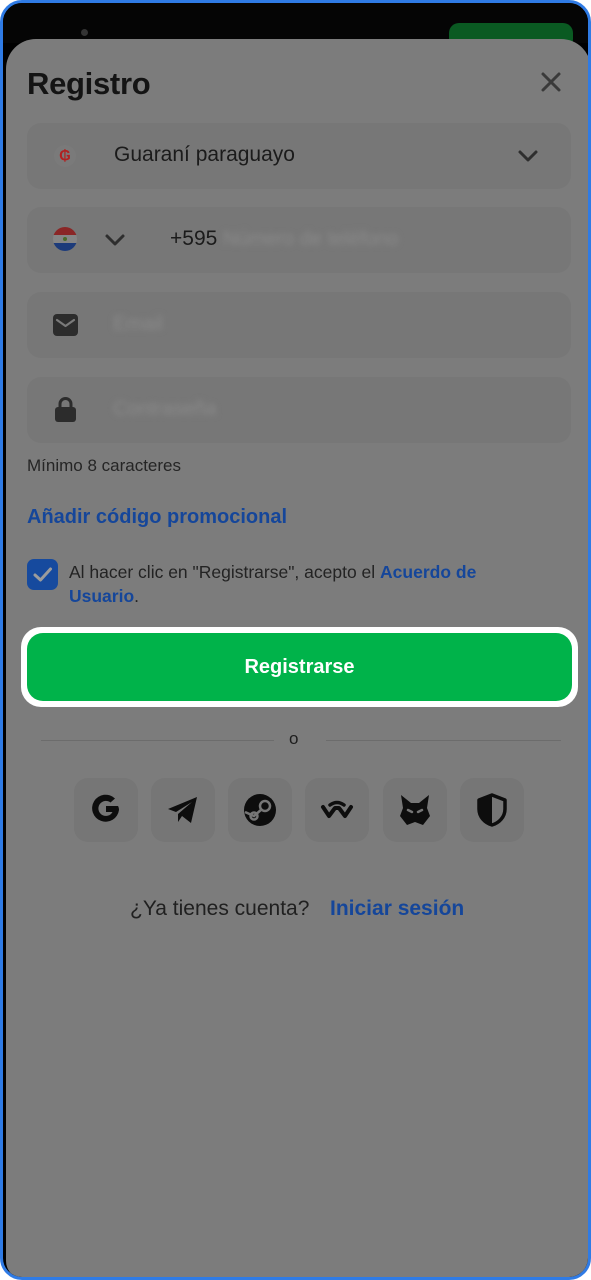 Image resolution: width=591 pixels, height=1280 pixels. I want to click on password-hint: Mínimo 8 caracteres, so click(104, 465).